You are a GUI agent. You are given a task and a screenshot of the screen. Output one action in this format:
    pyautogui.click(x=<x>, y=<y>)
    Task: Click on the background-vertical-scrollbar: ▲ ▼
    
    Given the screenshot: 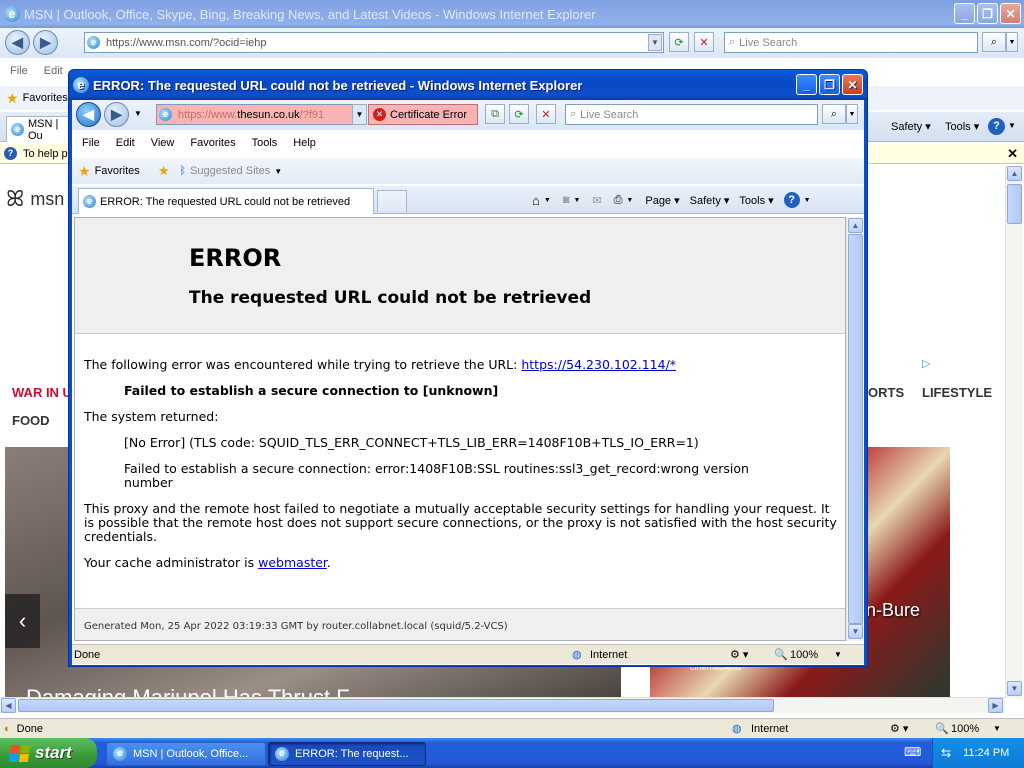 What is the action you would take?
    pyautogui.click(x=1013, y=432)
    